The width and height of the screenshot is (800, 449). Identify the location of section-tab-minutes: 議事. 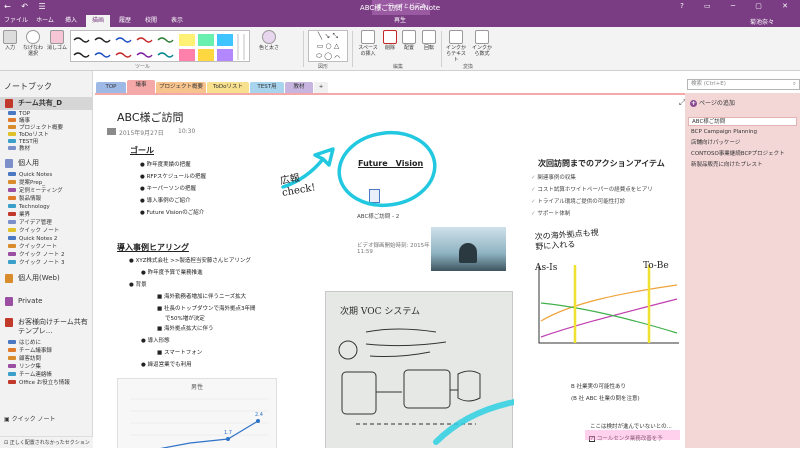
(141, 86).